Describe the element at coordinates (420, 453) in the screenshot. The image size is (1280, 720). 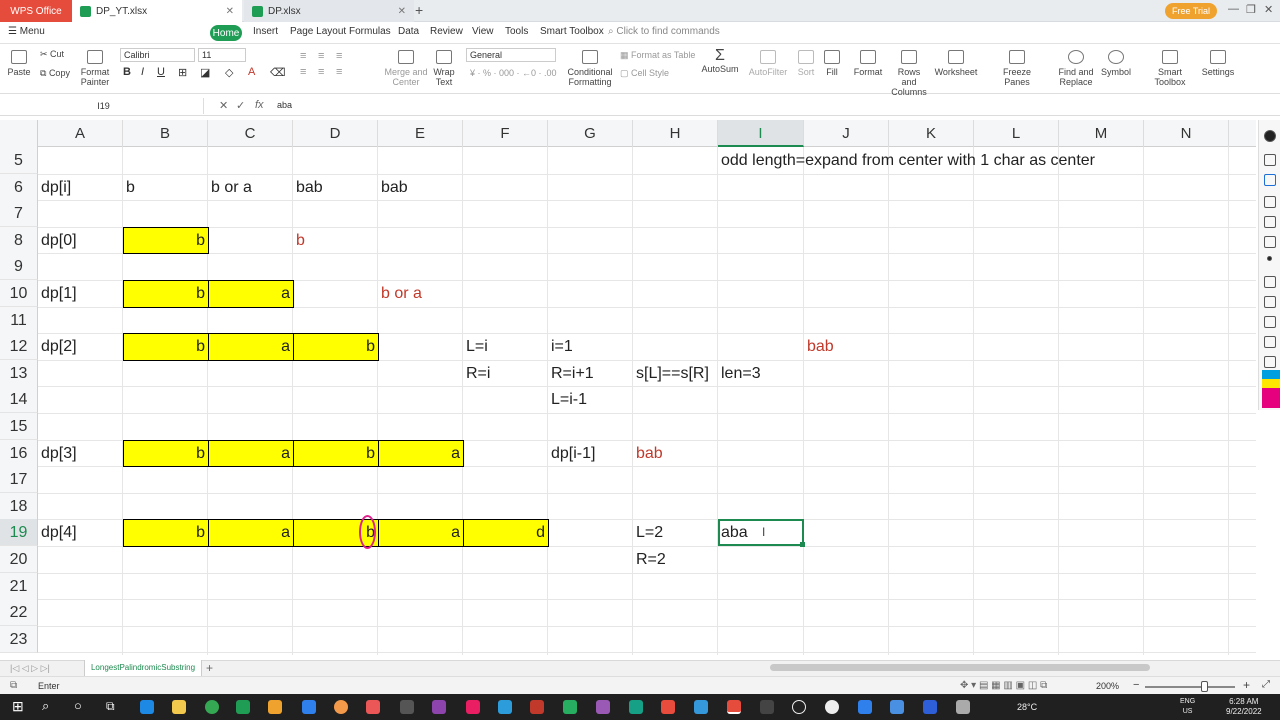
I see `cell-e16: a` at that location.